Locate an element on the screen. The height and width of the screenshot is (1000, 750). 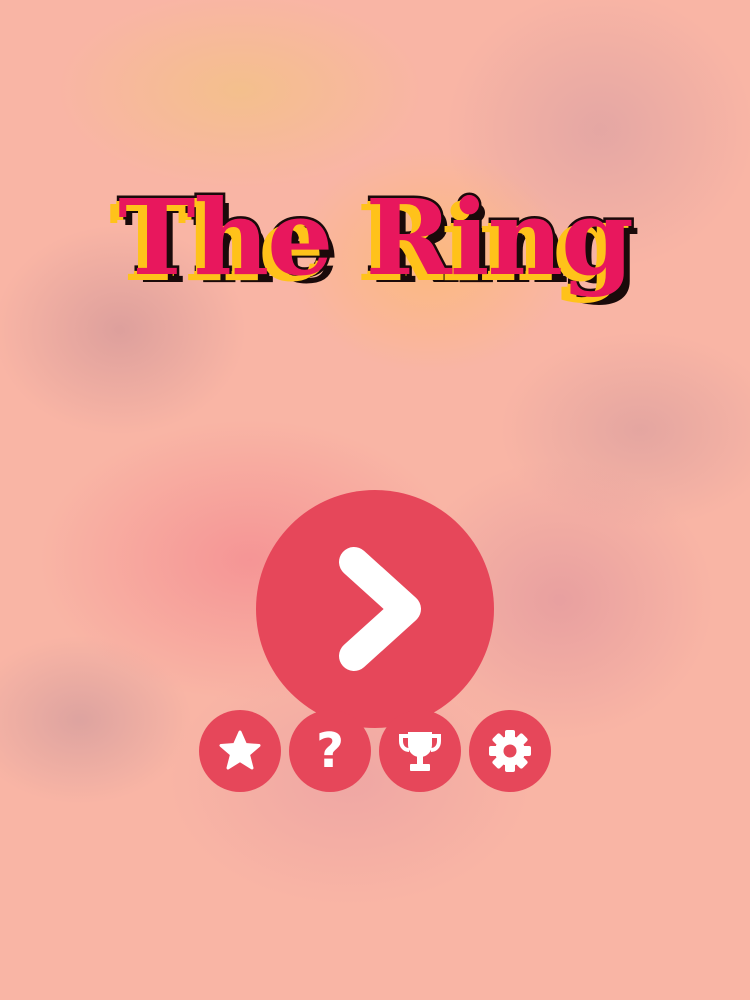
play-button is located at coordinates (375, 609).